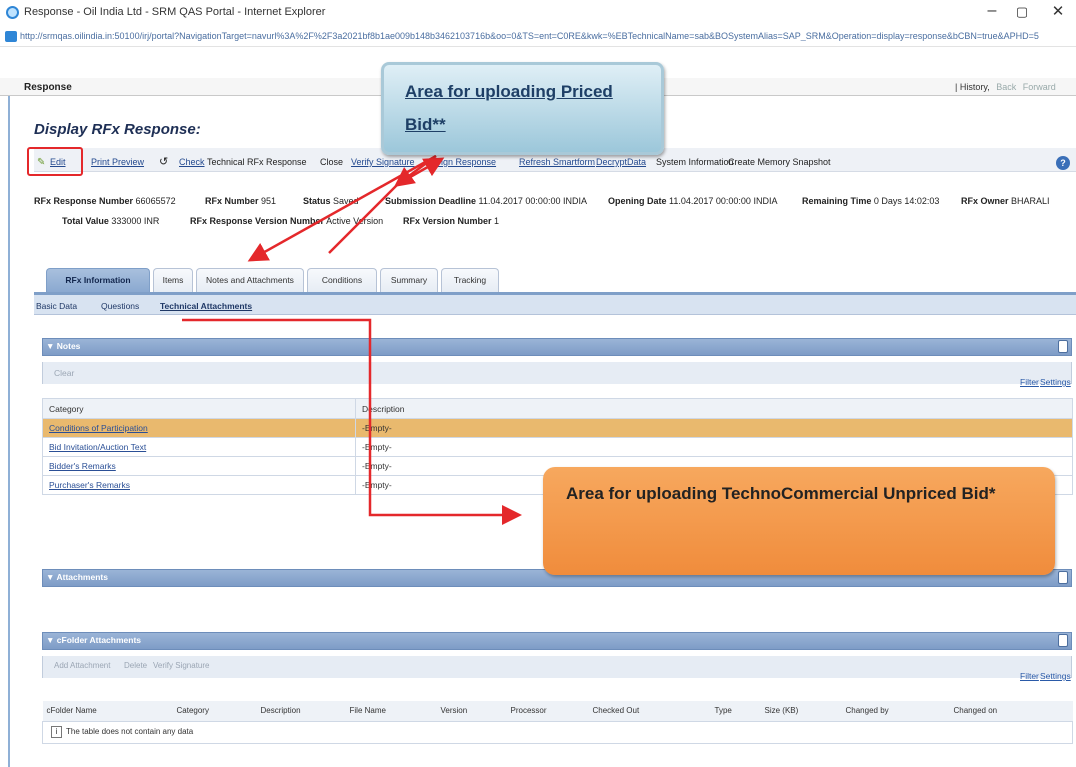  Describe the element at coordinates (117, 129) in the screenshot. I see `page-title: Display RFx Response:` at that location.